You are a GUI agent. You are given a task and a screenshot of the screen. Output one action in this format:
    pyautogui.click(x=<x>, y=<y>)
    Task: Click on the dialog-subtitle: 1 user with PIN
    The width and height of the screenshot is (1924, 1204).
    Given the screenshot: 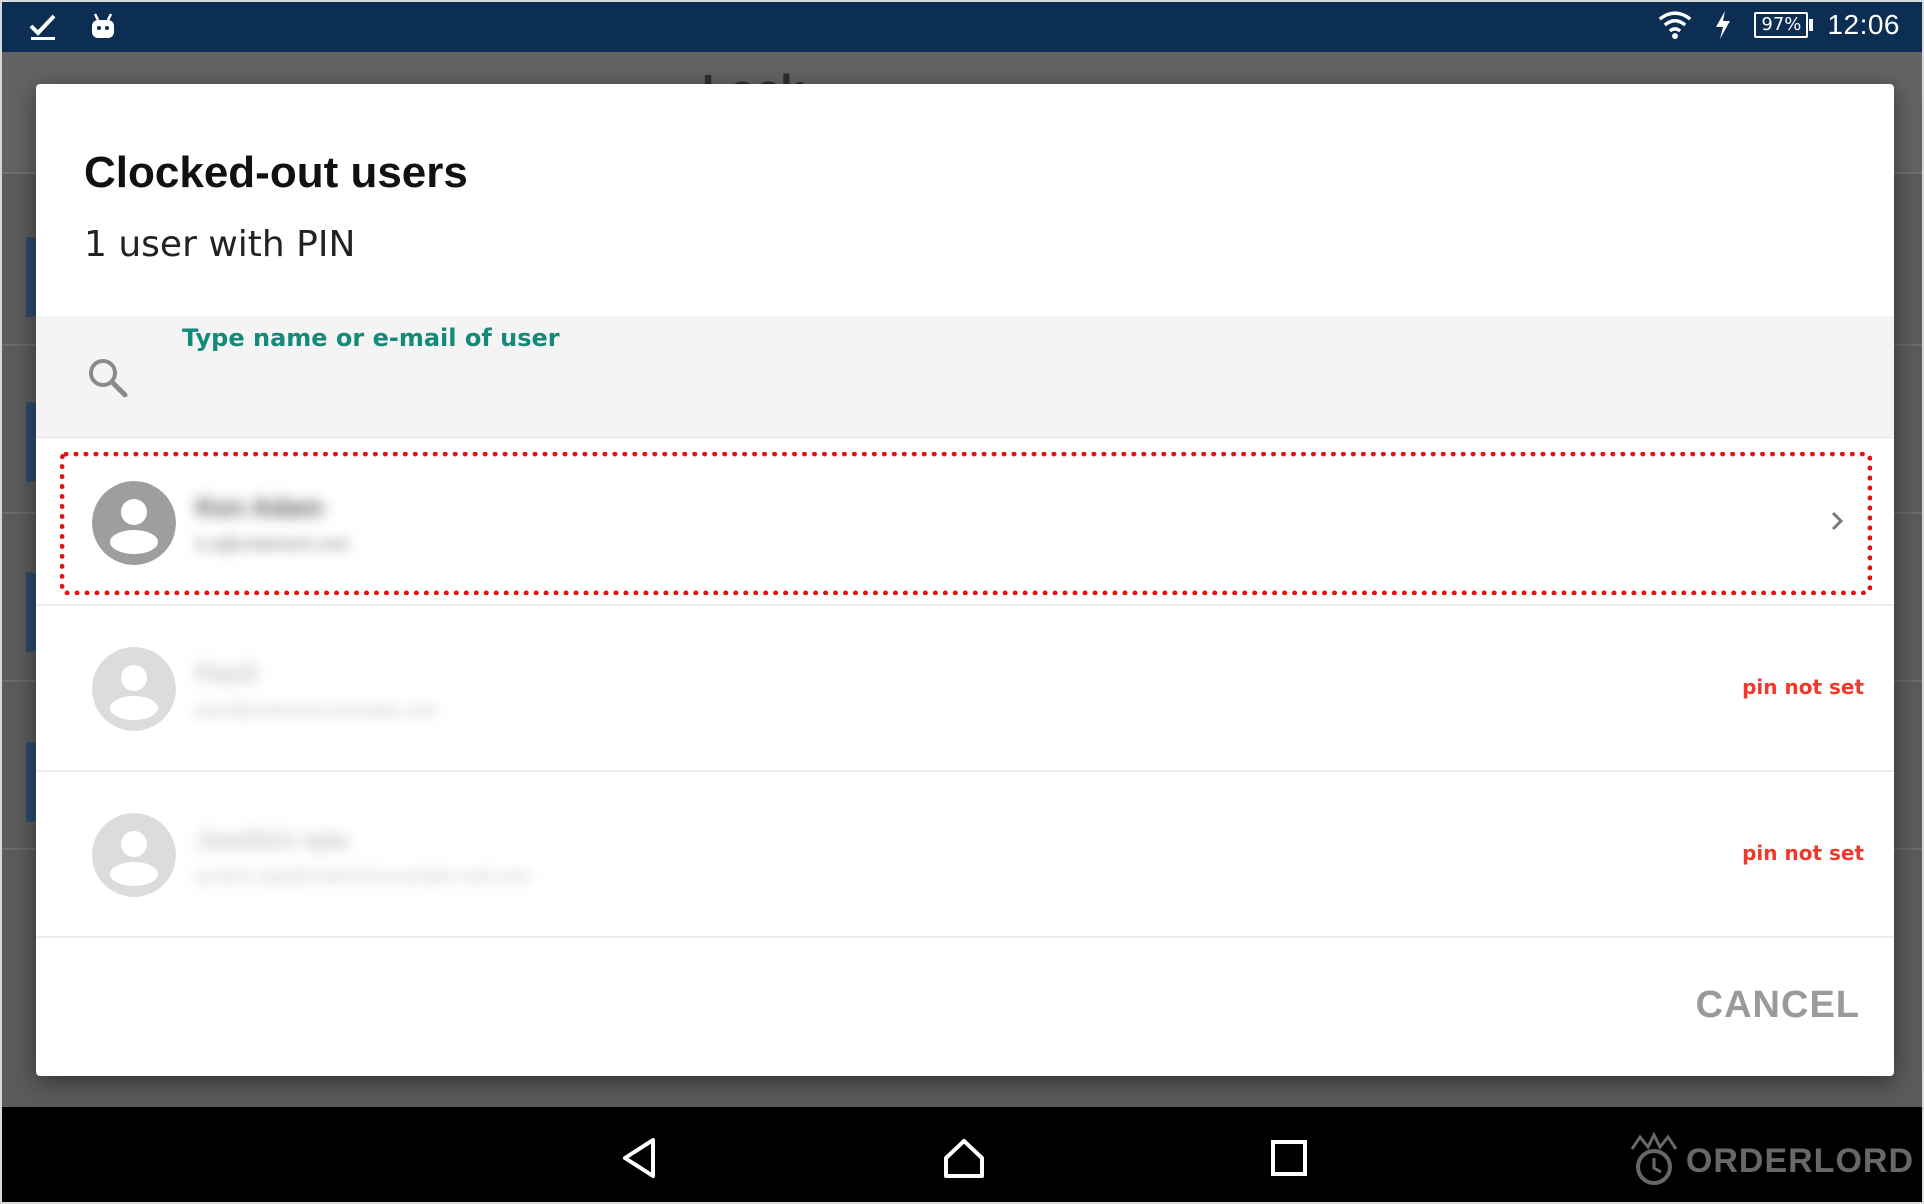 What is the action you would take?
    pyautogui.click(x=220, y=244)
    